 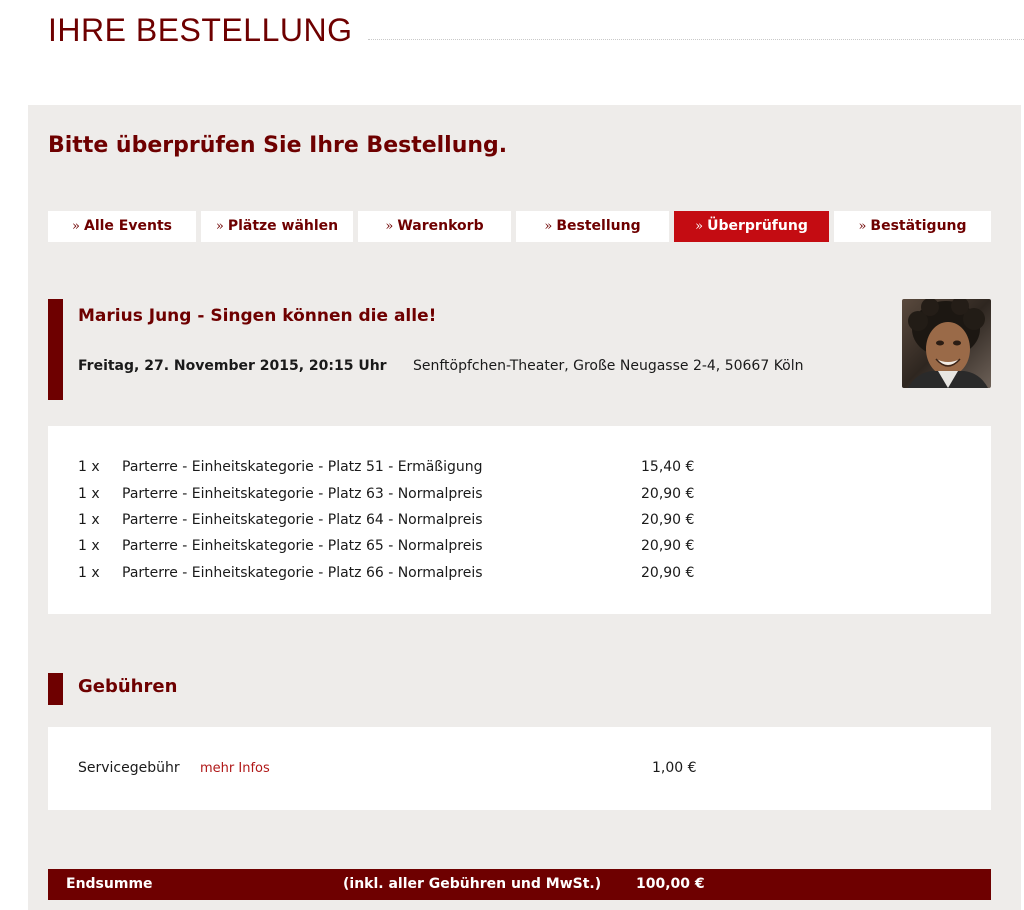 What do you see at coordinates (55, 689) in the screenshot?
I see `fees-heading-accent` at bounding box center [55, 689].